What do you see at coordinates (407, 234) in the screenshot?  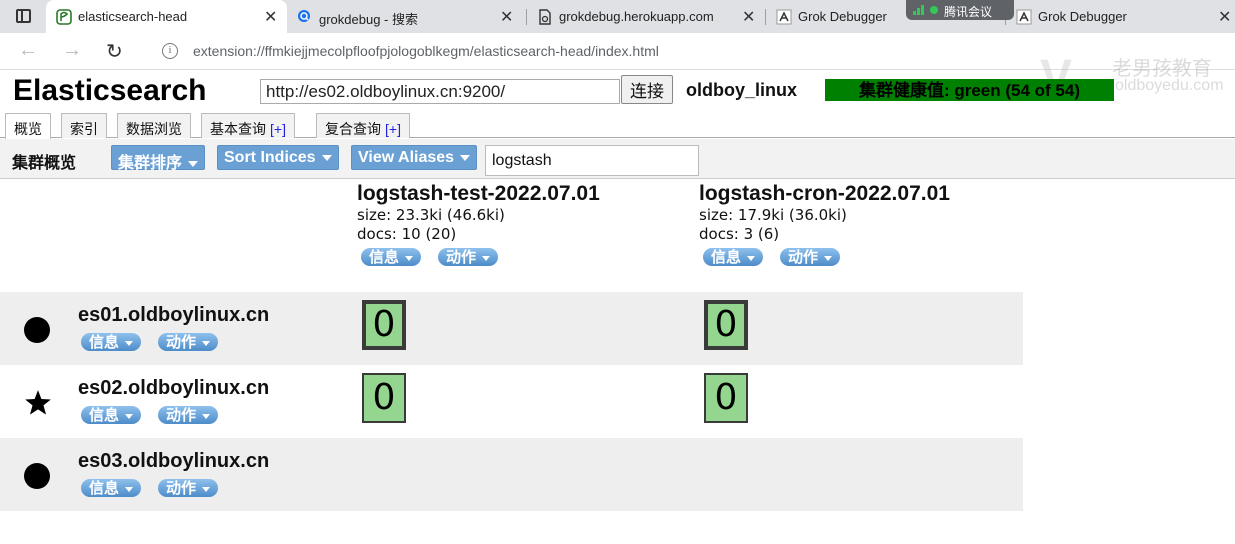 I see `index-docs: docs: 10 (20)` at bounding box center [407, 234].